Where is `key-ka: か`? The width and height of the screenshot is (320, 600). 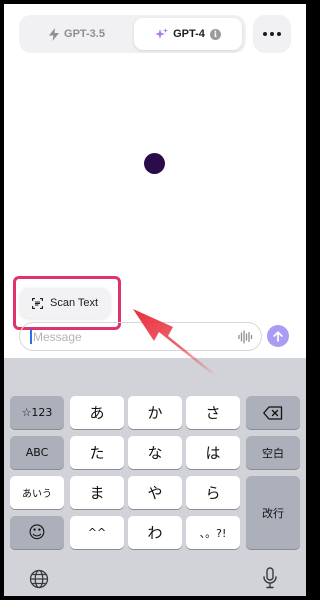 key-ka: か is located at coordinates (155, 412).